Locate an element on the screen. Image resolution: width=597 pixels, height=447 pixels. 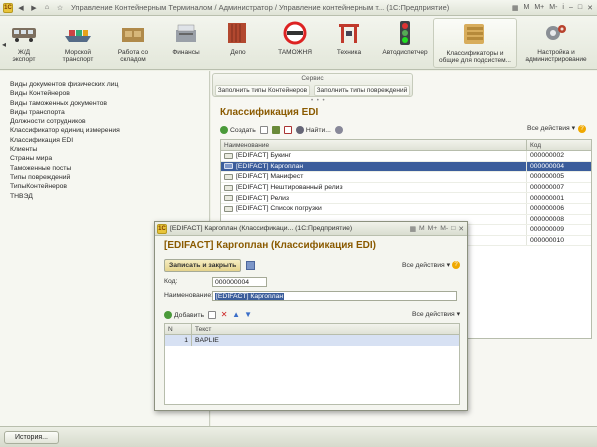
add-row-button: Добавить is located at coordinates (184, 315).